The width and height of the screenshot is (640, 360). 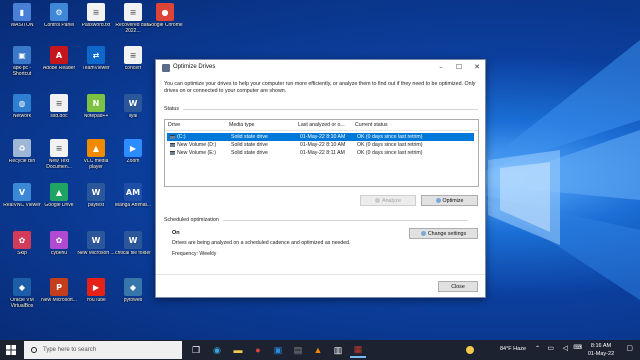 I want to click on desktop-icon: Wcritical file folder, so click(x=133, y=251).